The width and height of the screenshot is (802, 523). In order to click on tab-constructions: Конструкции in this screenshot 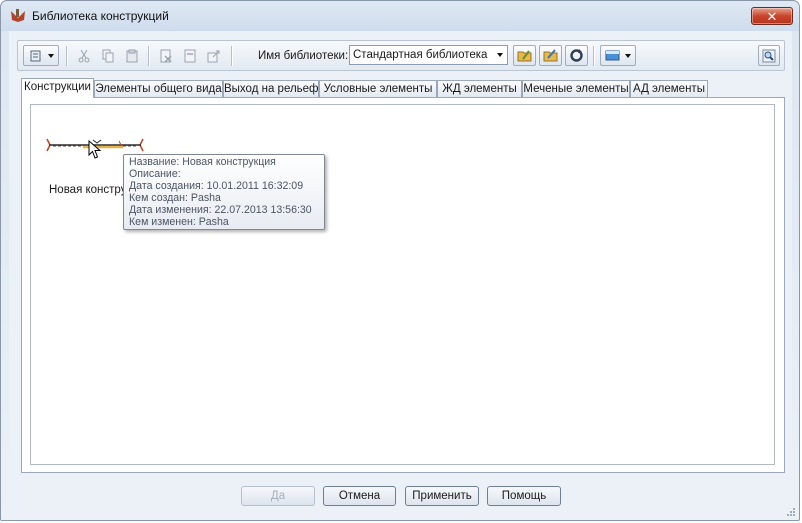, I will do `click(57, 88)`.